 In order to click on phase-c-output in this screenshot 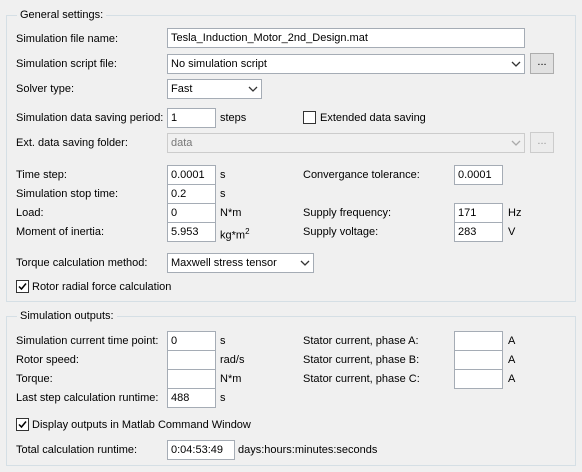, I will do `click(478, 379)`.